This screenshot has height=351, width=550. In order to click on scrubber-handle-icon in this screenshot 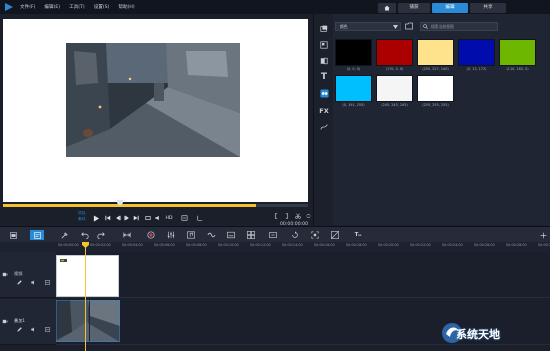, I will do `click(120, 203)`.